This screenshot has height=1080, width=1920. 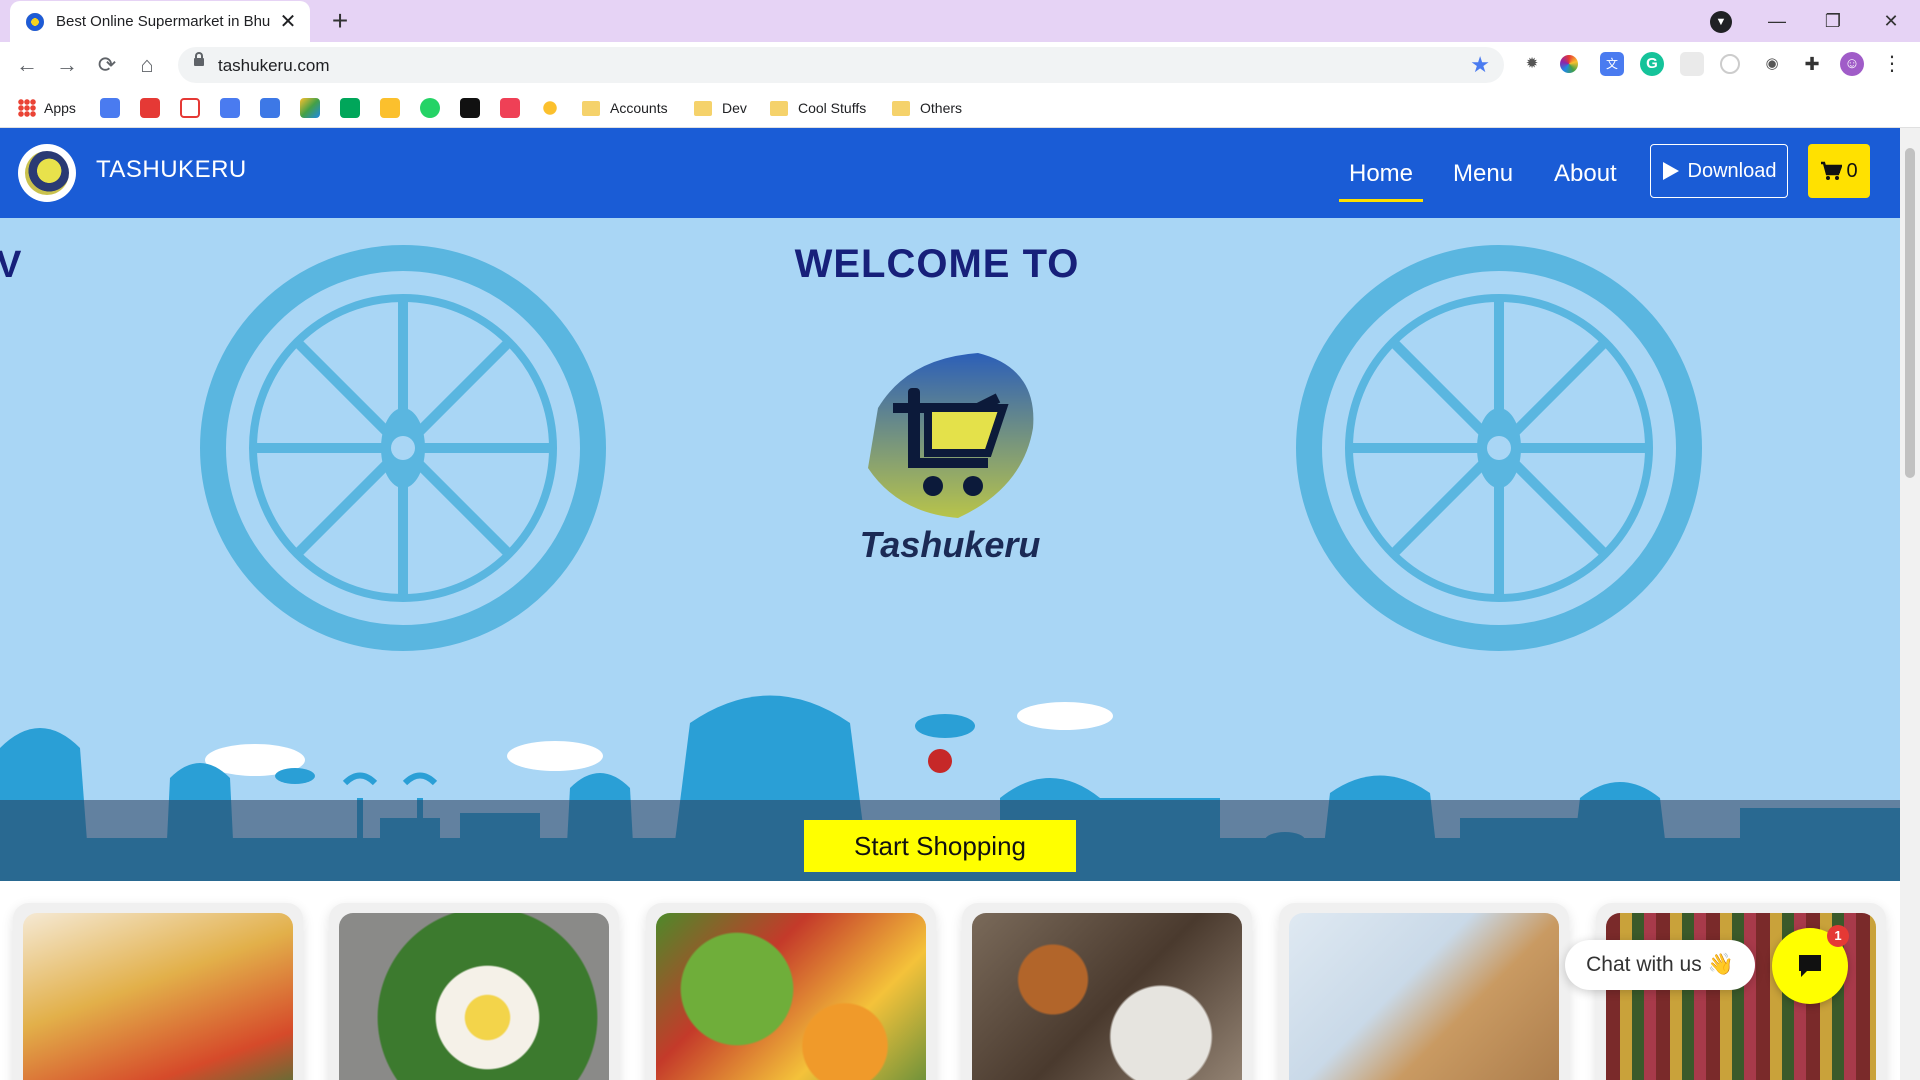 I want to click on grocery-image, so click(x=158, y=996).